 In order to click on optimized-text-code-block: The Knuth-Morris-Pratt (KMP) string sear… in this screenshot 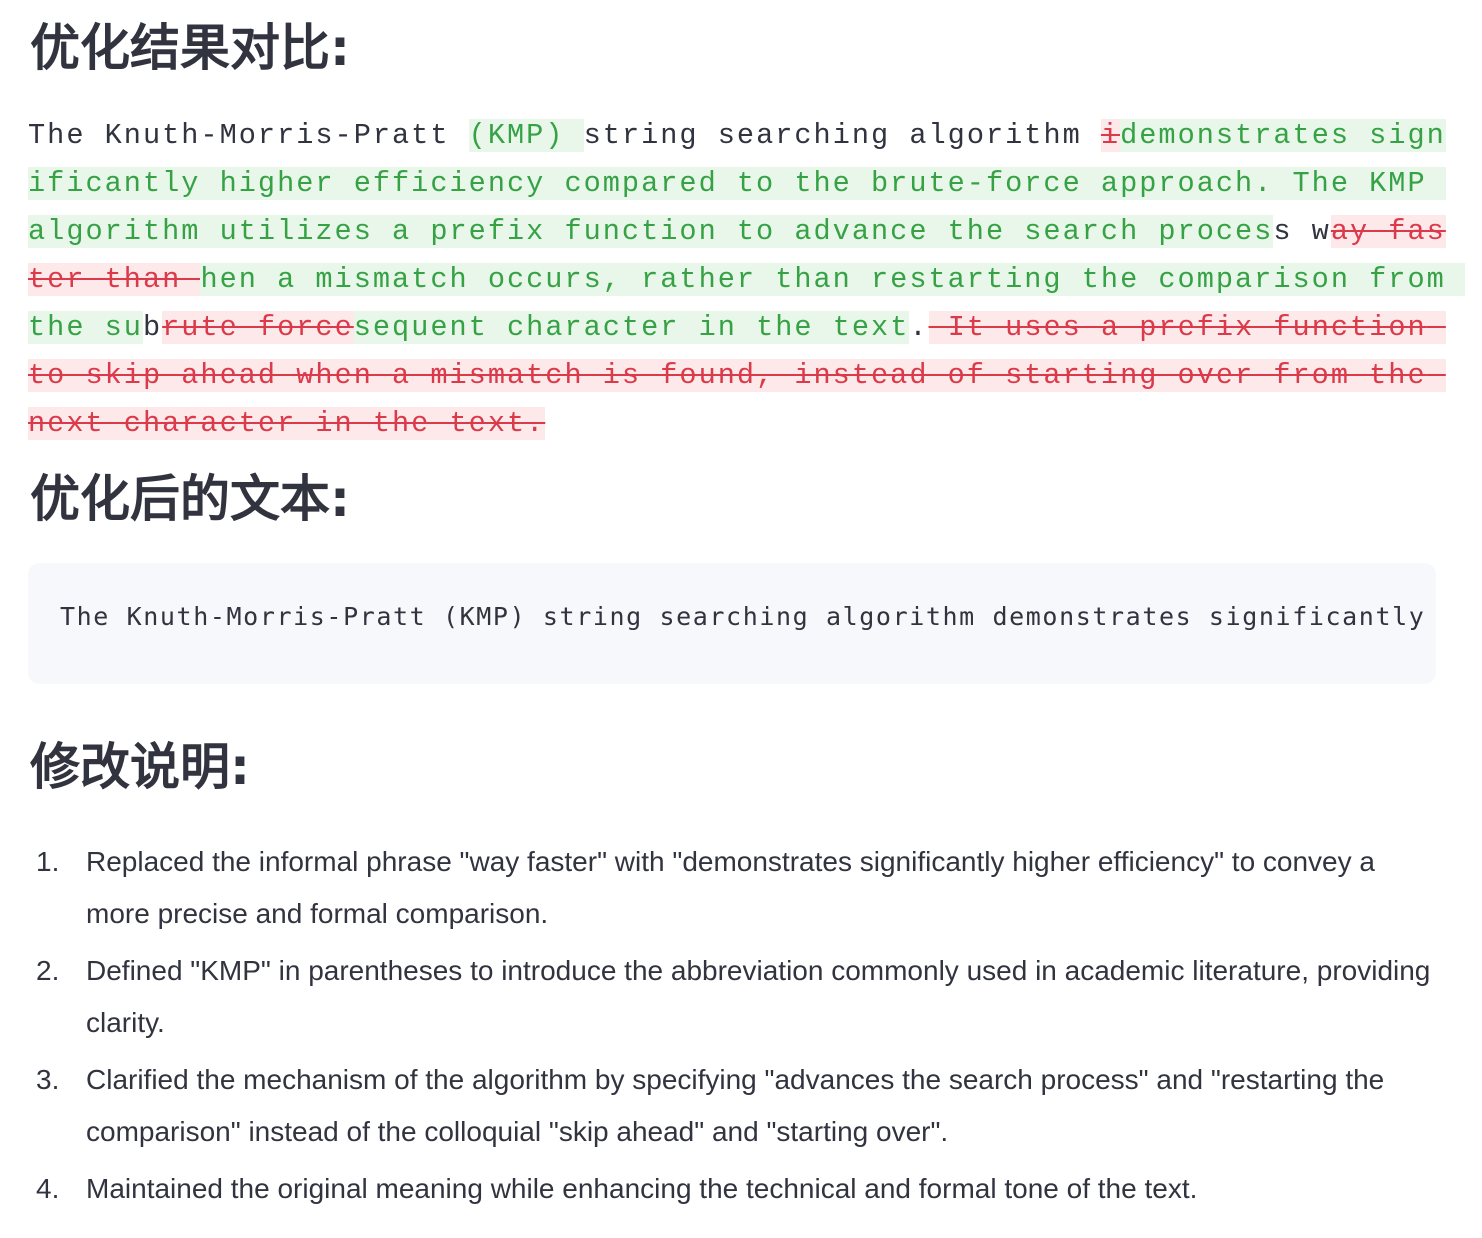, I will do `click(732, 623)`.